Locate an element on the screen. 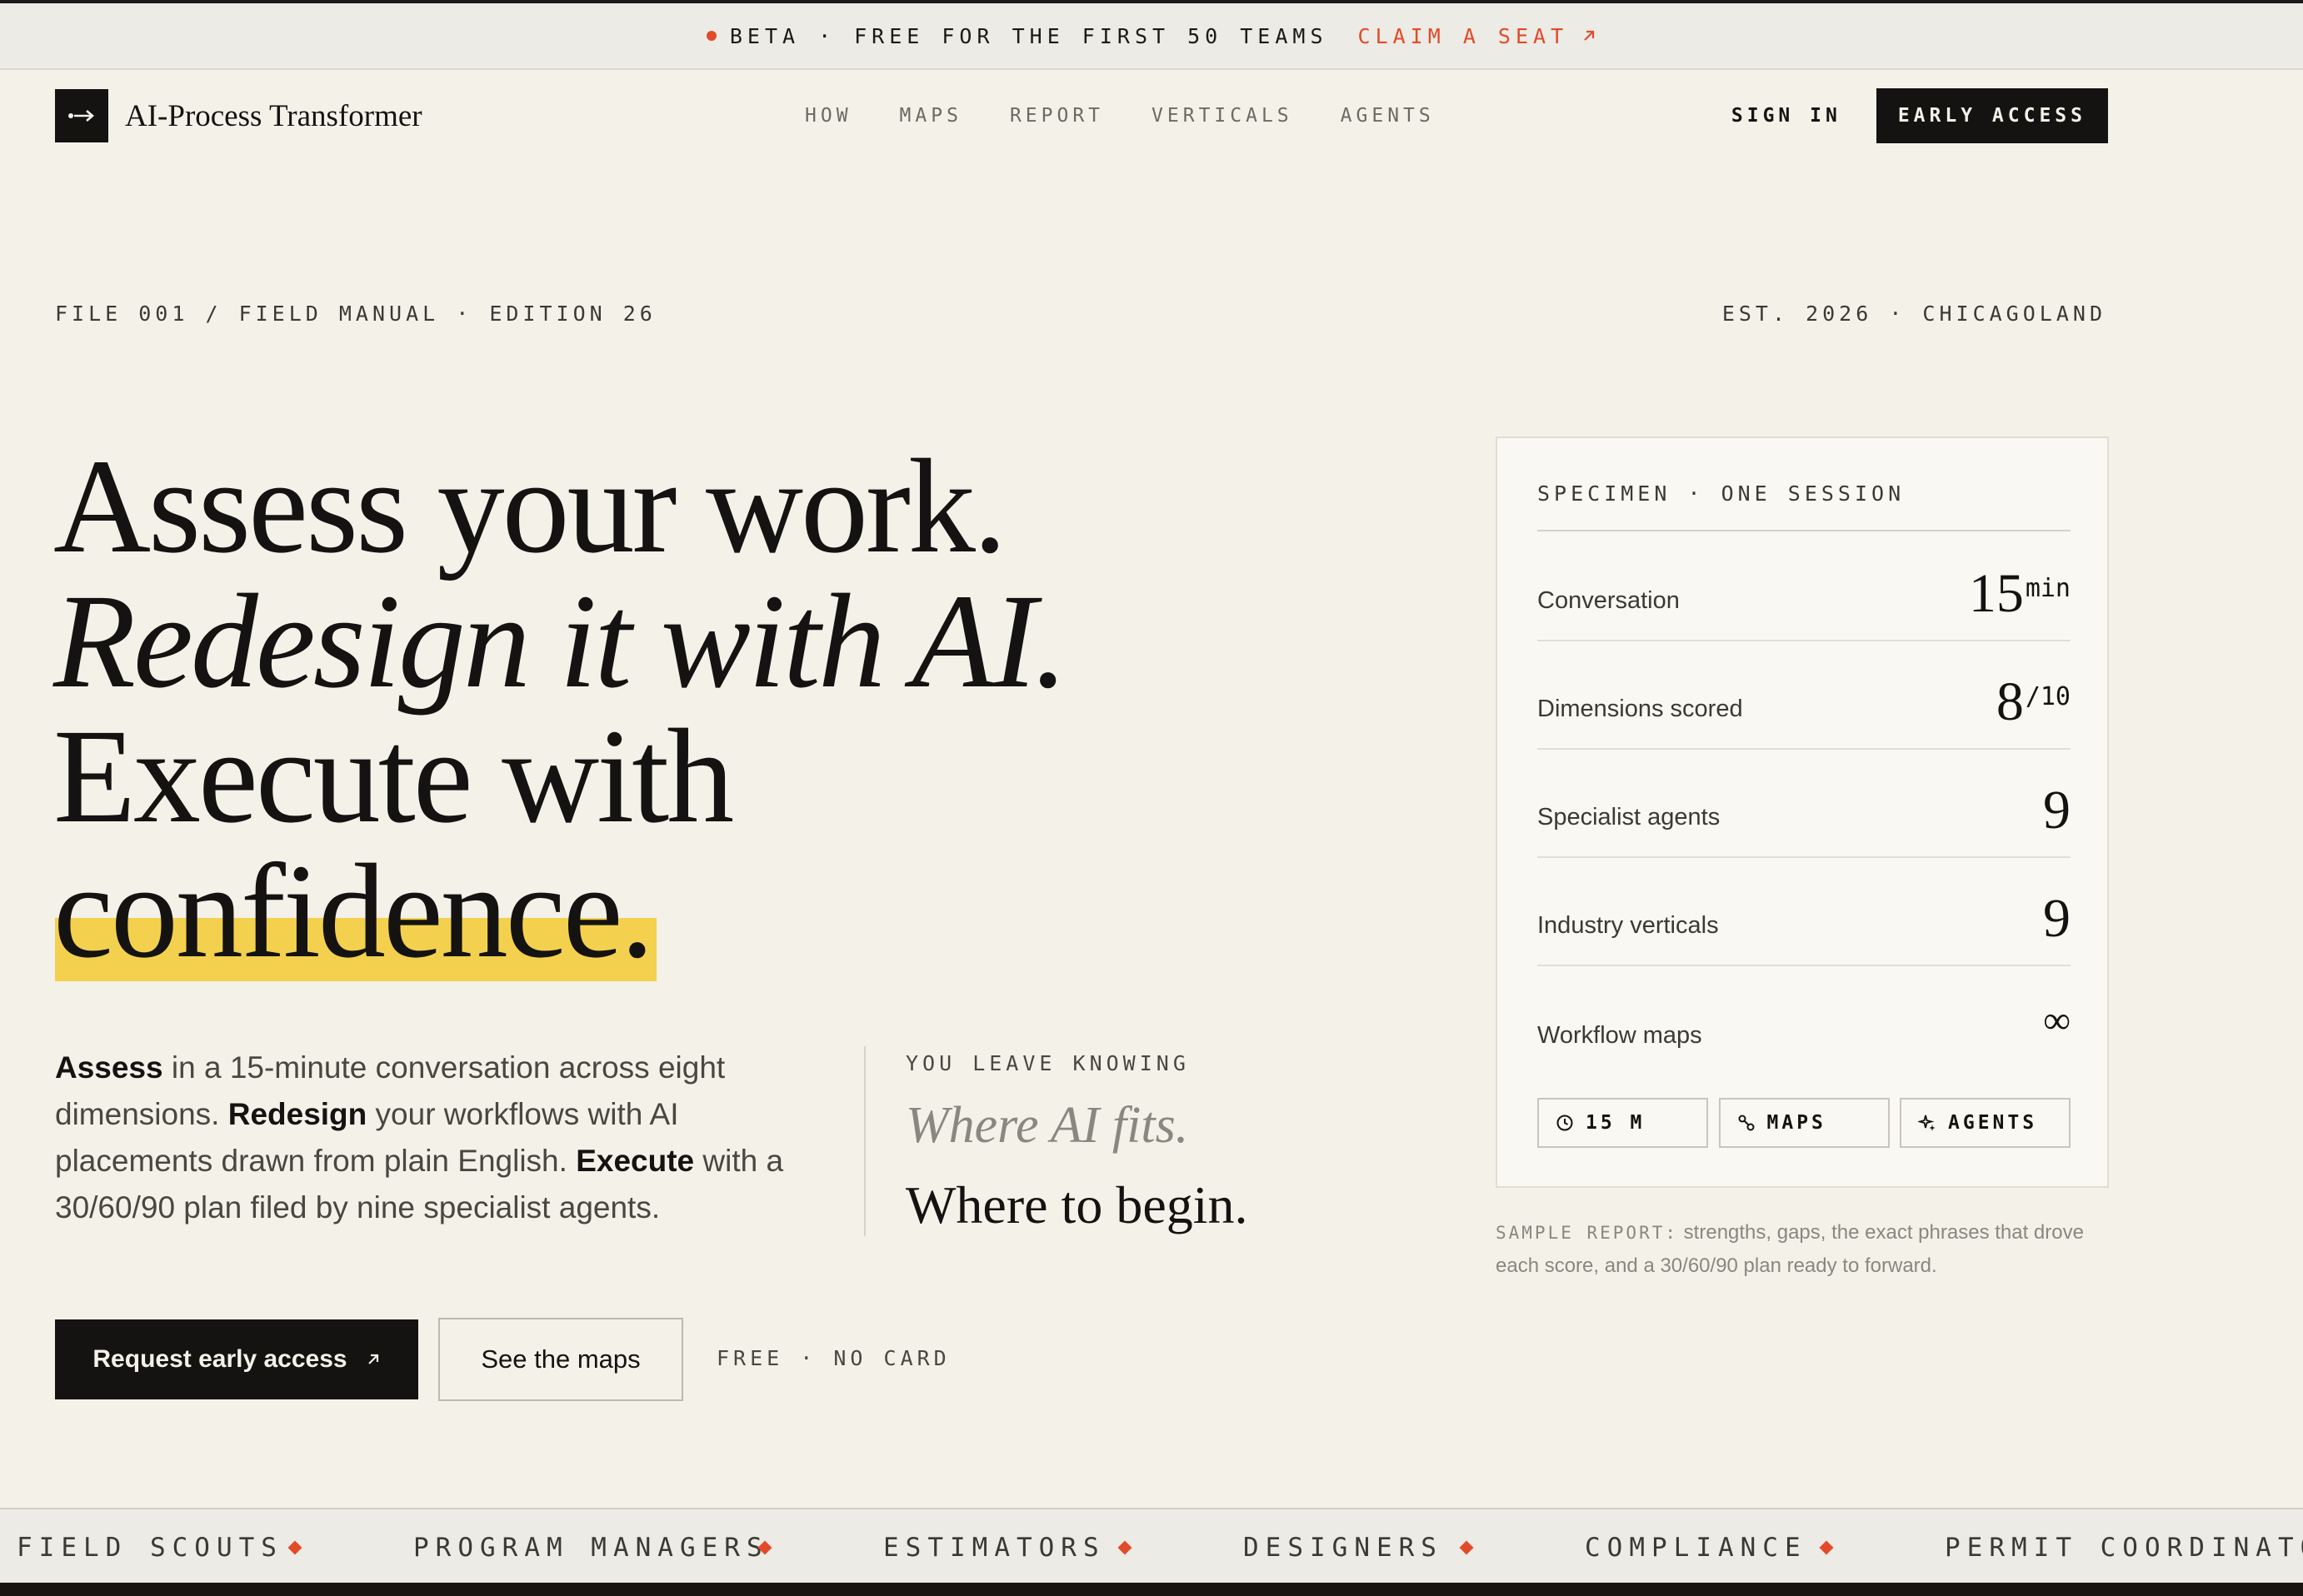 This screenshot has height=1596, width=2303. sign-in-link: SIGN IN is located at coordinates (1786, 116).